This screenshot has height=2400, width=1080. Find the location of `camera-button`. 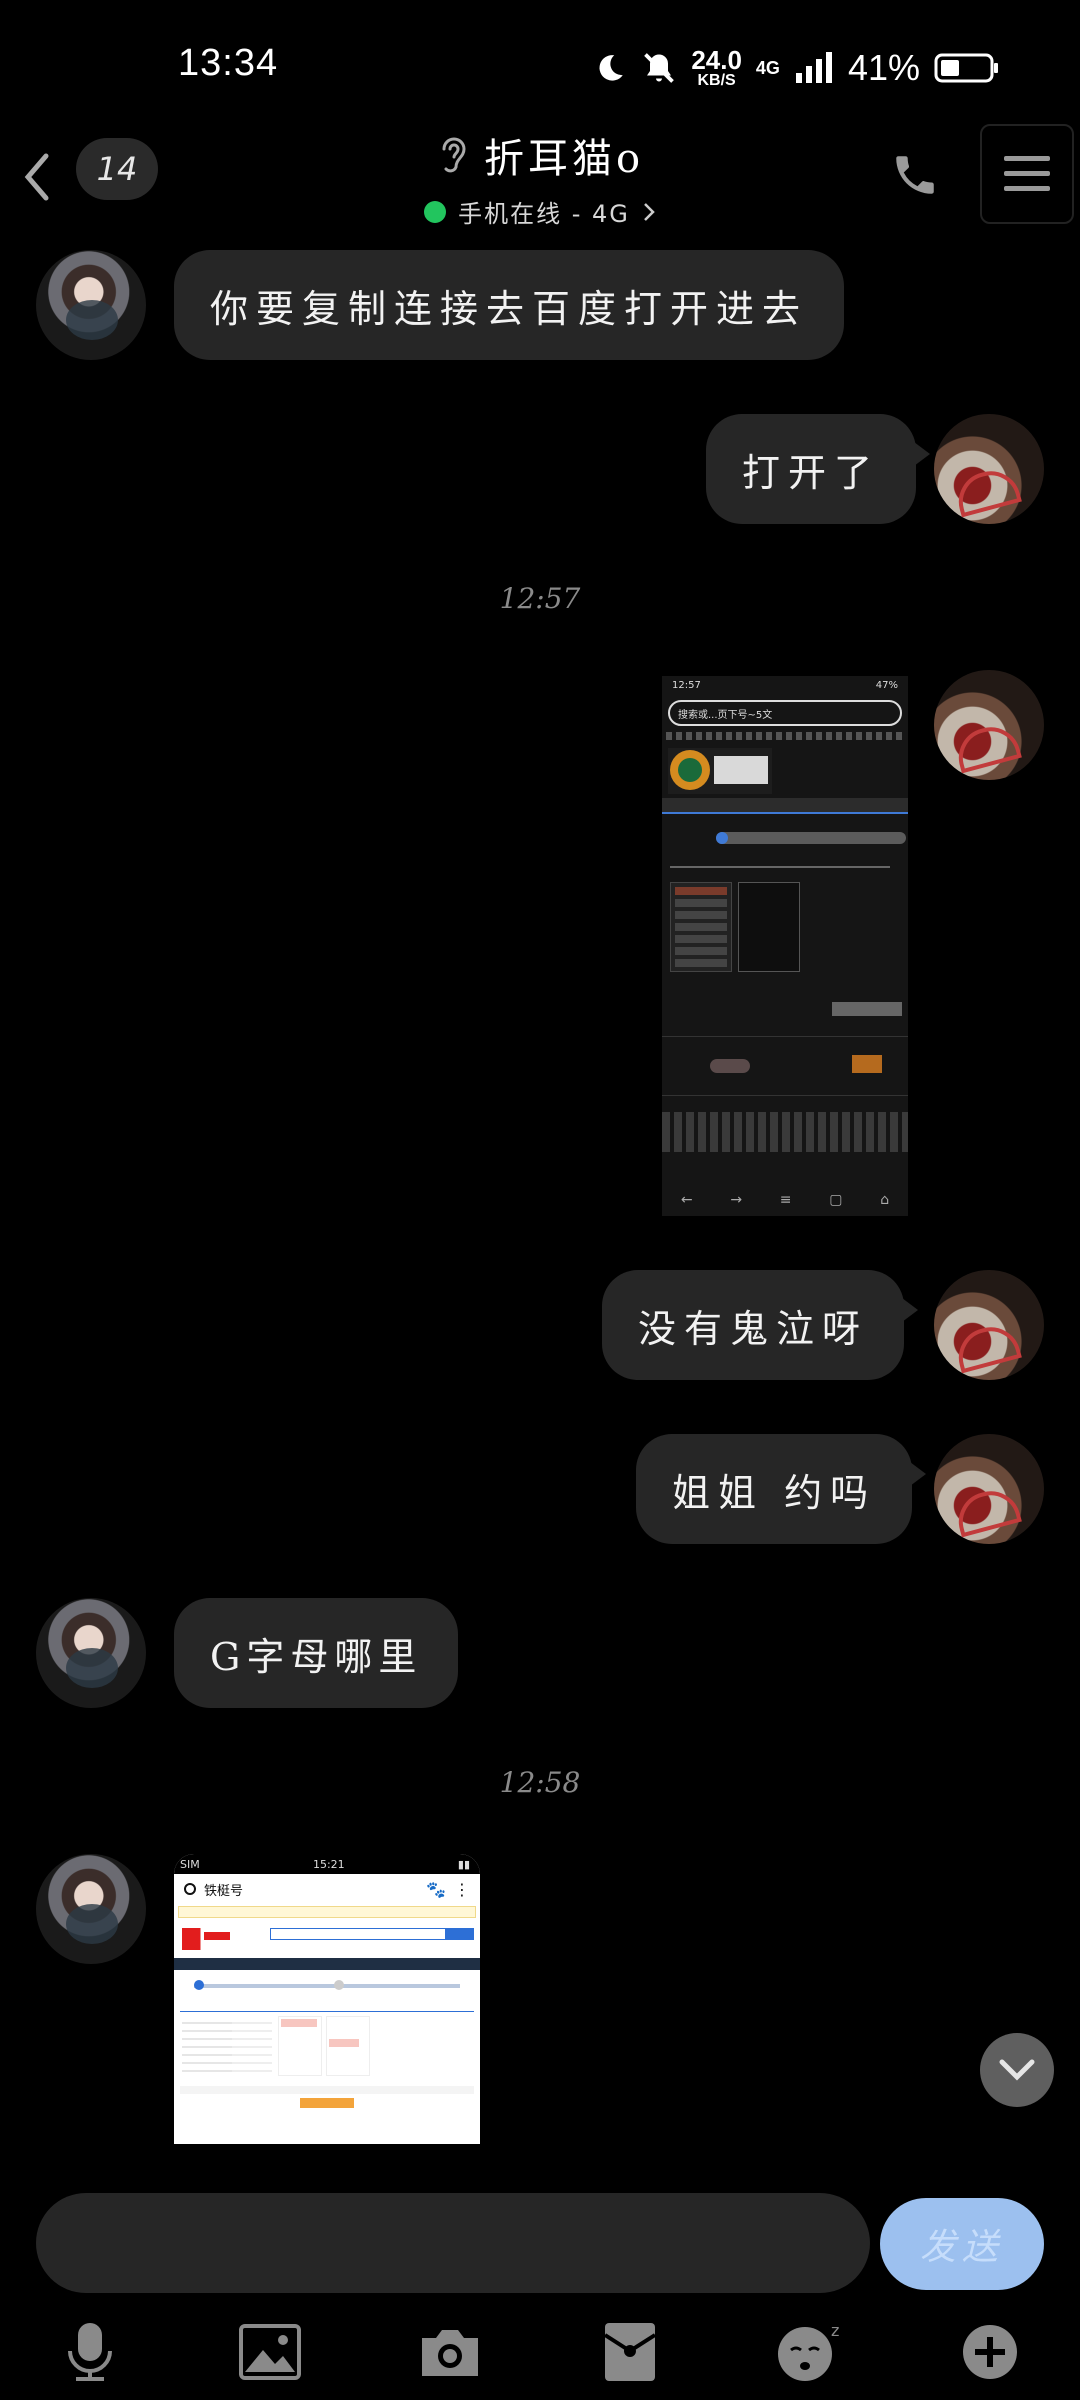

camera-button is located at coordinates (450, 2352).